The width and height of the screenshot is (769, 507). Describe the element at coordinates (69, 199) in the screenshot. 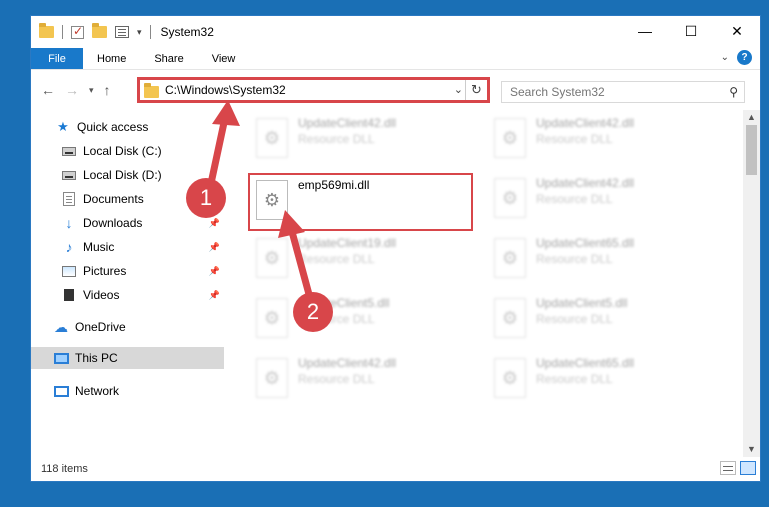

I see `documents-icon` at that location.